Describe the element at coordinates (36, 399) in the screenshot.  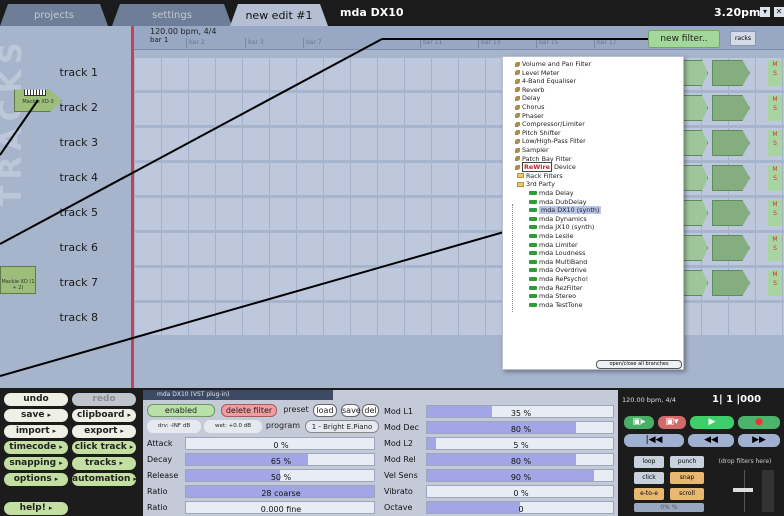
I see `undo-button: undo` at that location.